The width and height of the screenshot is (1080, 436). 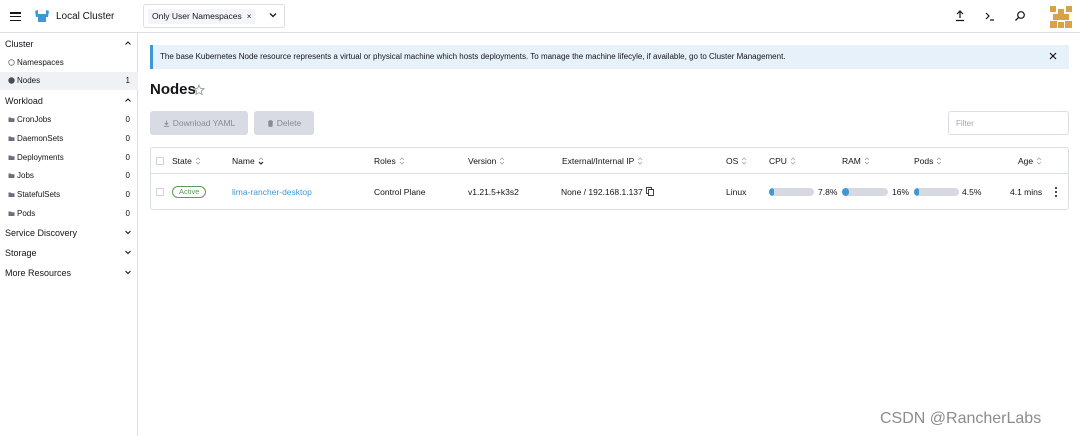 I want to click on shell-icon, so click(x=990, y=16).